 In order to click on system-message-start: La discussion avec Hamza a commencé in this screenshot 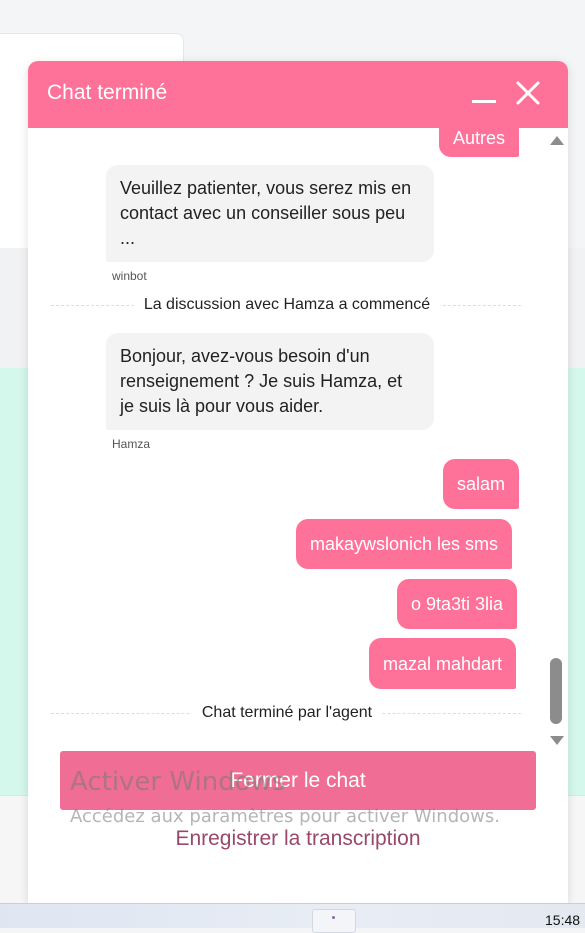, I will do `click(287, 305)`.